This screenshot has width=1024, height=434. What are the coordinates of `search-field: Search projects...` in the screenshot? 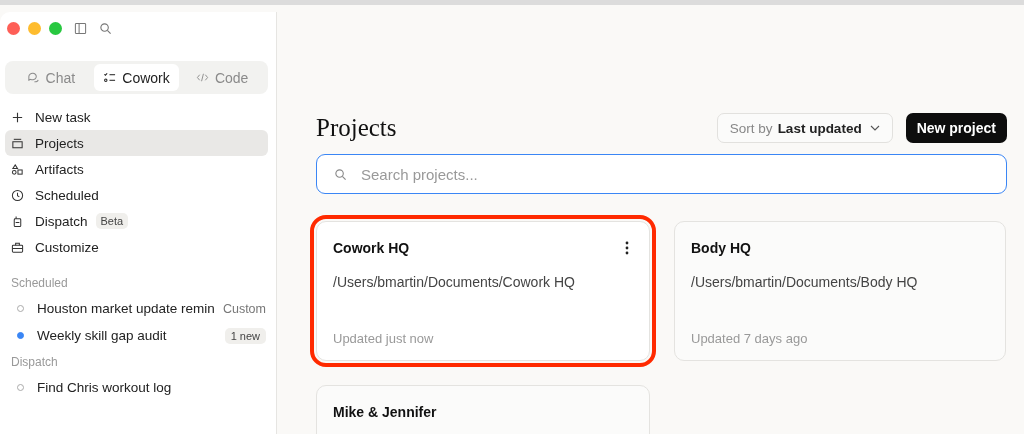 It's located at (661, 174).